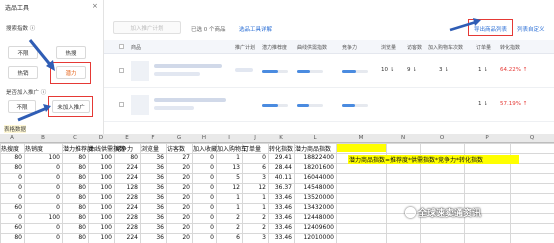  What do you see at coordinates (205, 148) in the screenshot?
I see `sheet-header-cell: 加入收藏` at bounding box center [205, 148].